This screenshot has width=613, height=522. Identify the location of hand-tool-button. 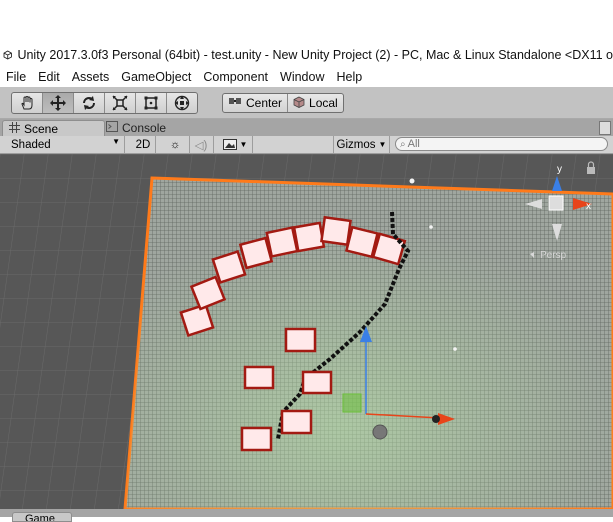
(27, 103).